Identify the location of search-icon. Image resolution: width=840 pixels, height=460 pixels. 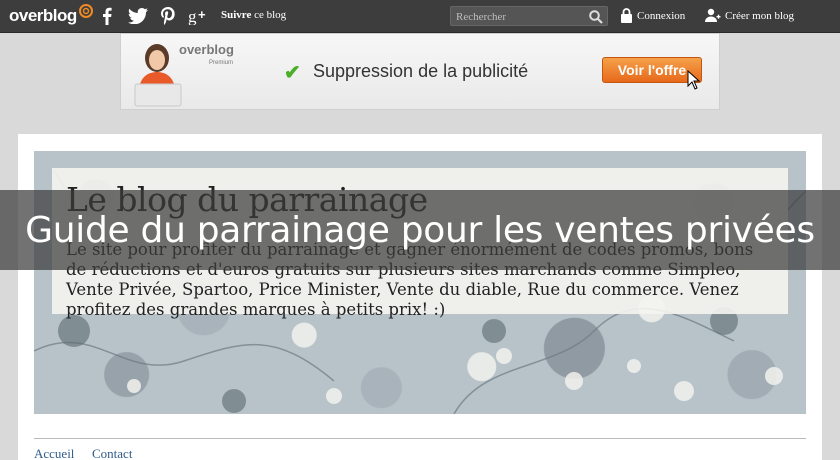
(596, 16).